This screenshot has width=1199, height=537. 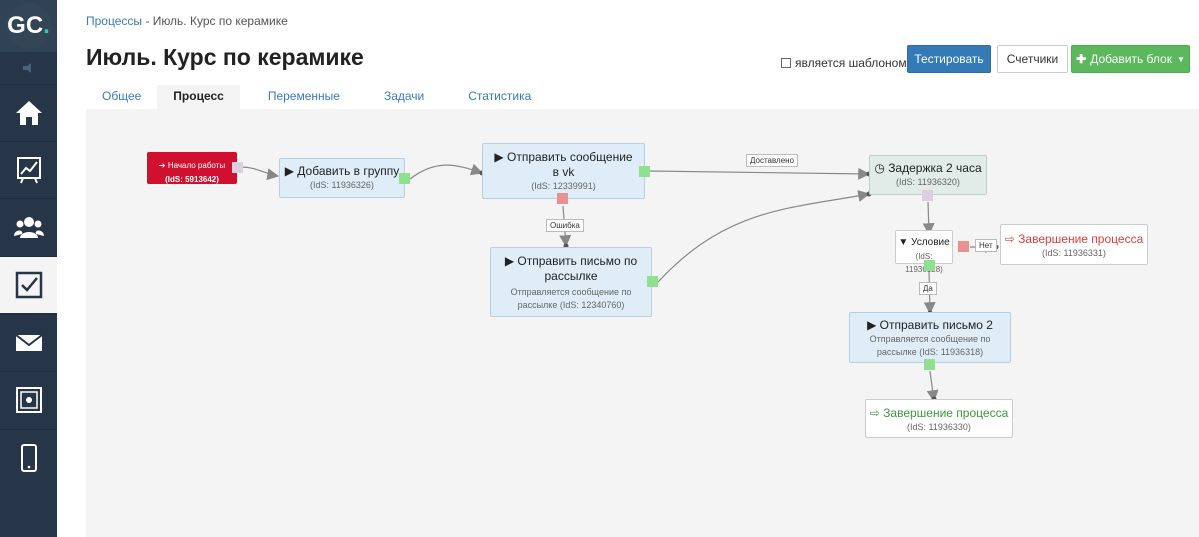 I want to click on logo-accent: ., so click(x=46, y=25).